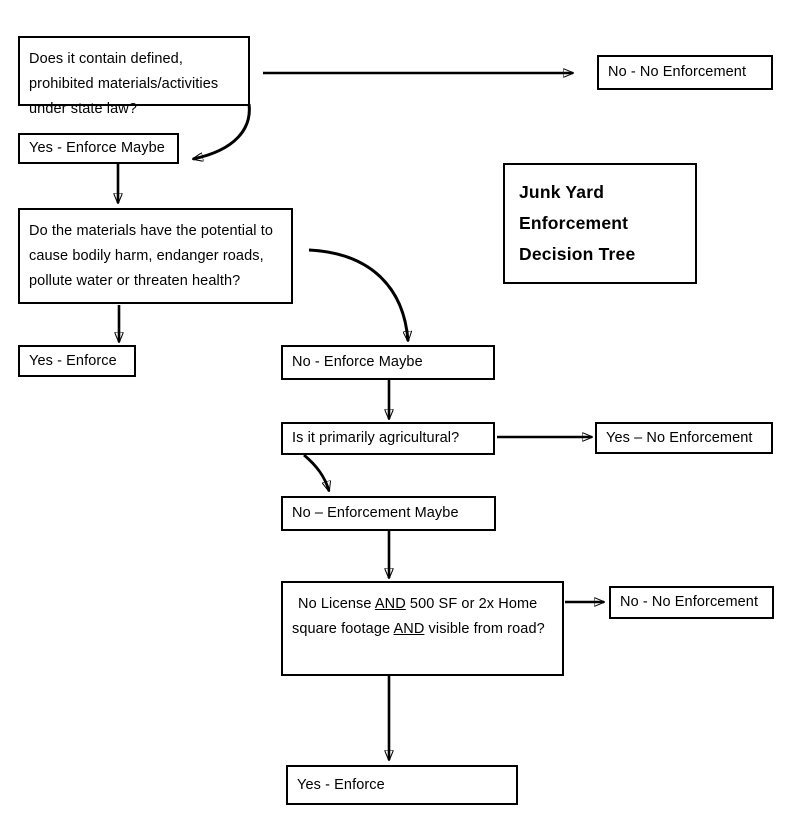 The width and height of the screenshot is (800, 828). I want to click on node-q3-no-enforcement-maybe: No – Enforcement Maybe, so click(388, 513).